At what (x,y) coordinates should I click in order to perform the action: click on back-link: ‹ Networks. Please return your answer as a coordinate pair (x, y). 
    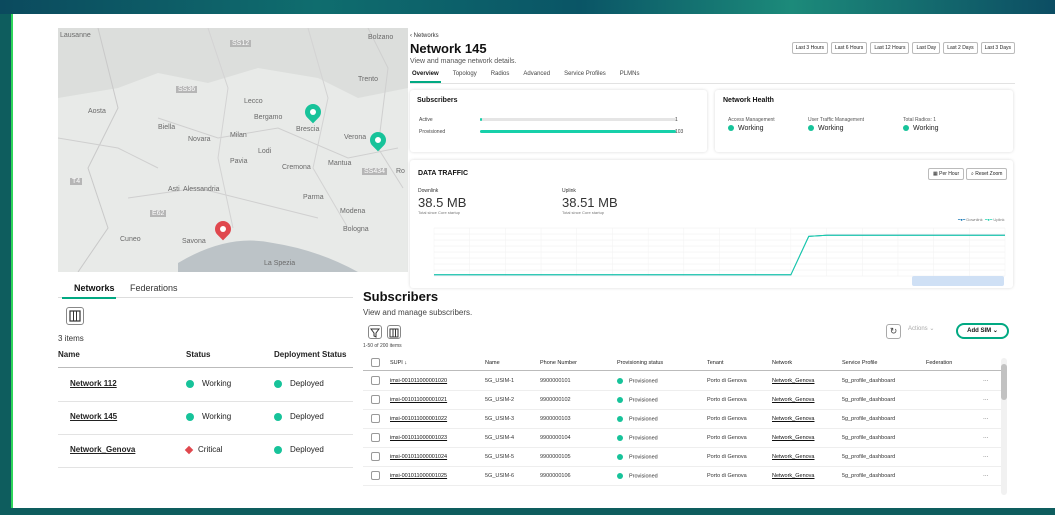
    Looking at the image, I should click on (424, 36).